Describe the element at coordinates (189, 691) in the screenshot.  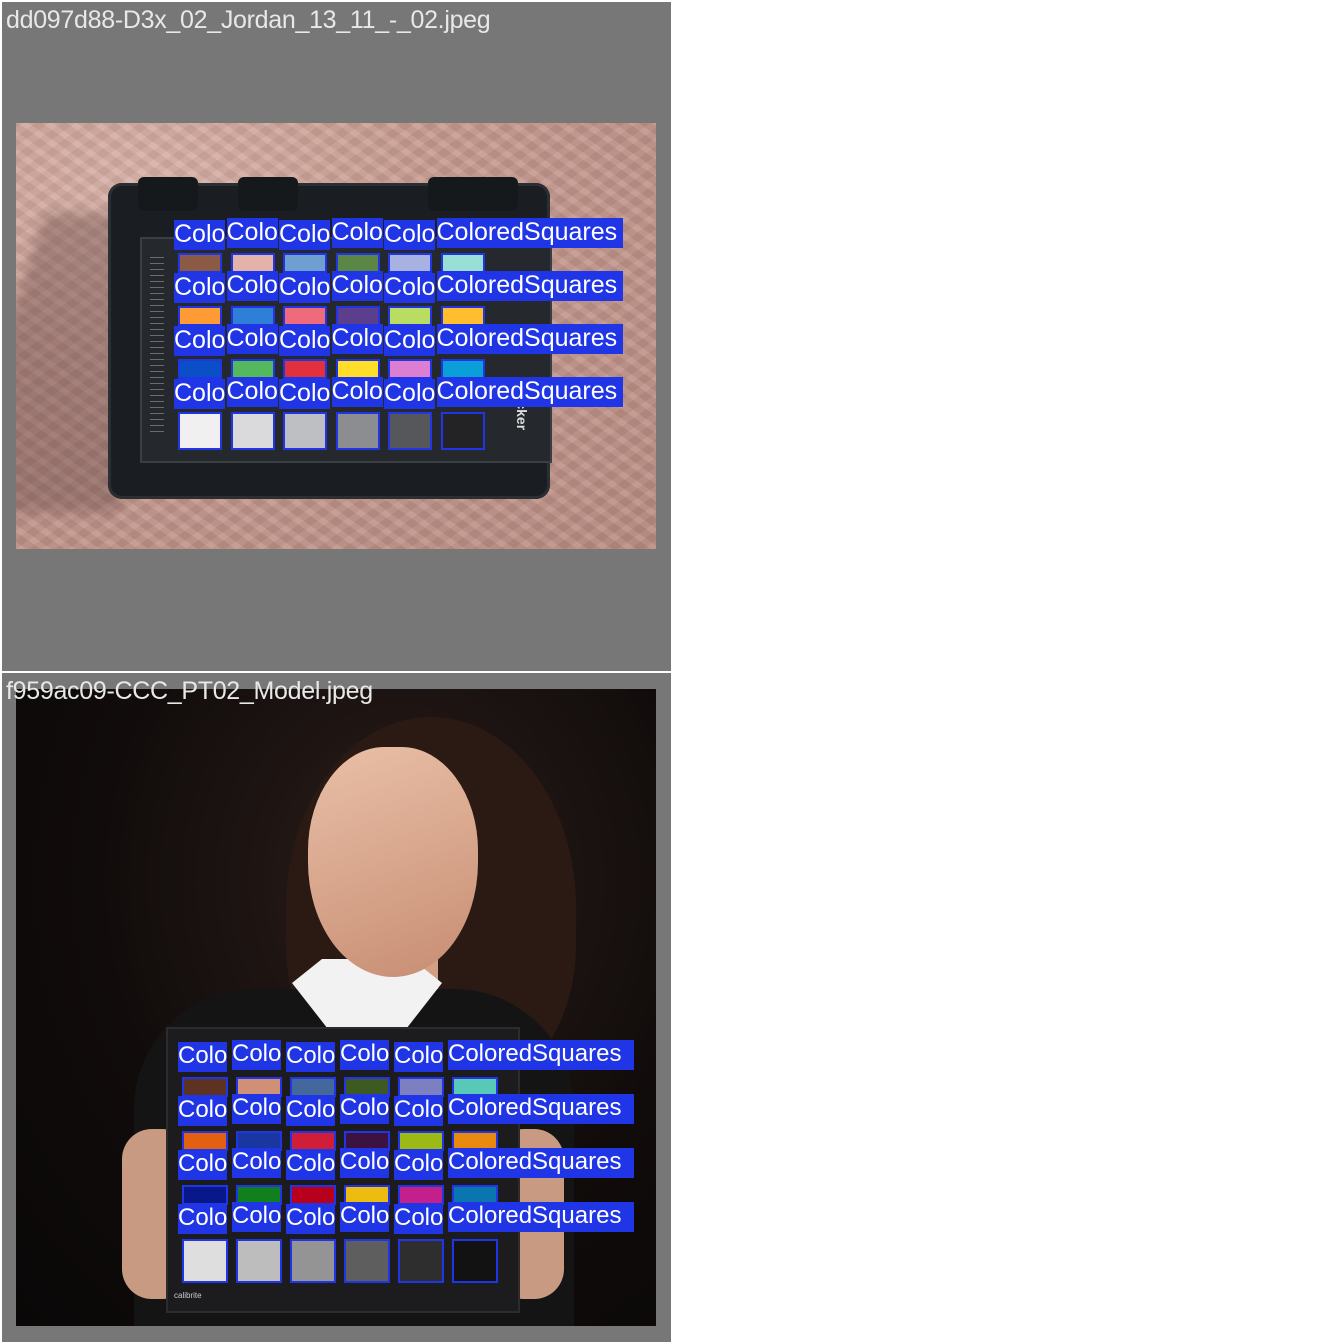
I see `image-filename: f959ac09-CCC_PT02_Model.jpeg` at that location.